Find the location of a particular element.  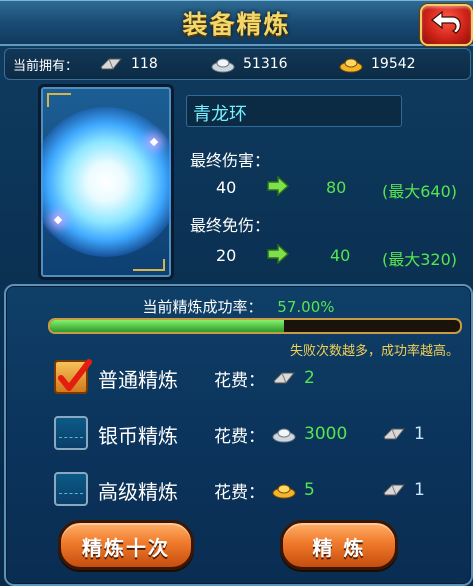

qinglong-ring-icon is located at coordinates (106, 182).